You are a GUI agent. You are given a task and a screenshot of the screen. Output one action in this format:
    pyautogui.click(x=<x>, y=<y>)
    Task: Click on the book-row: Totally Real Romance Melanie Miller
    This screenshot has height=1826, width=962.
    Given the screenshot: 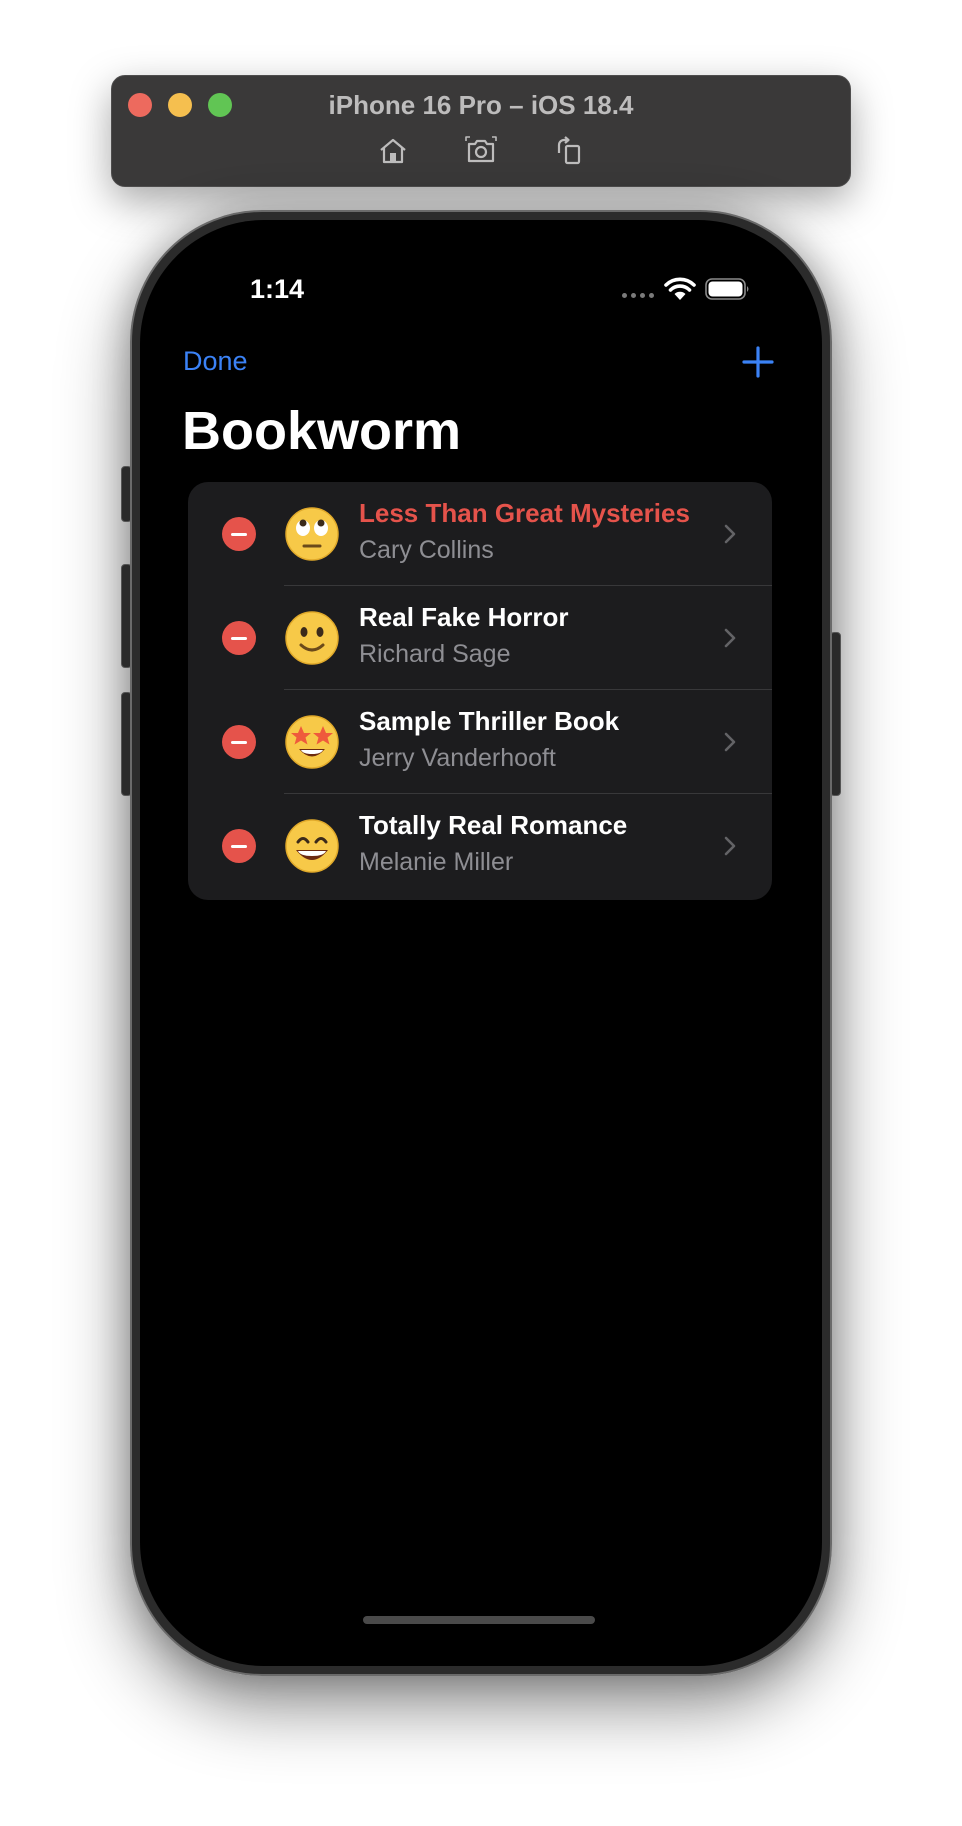 What is the action you would take?
    pyautogui.click(x=480, y=846)
    